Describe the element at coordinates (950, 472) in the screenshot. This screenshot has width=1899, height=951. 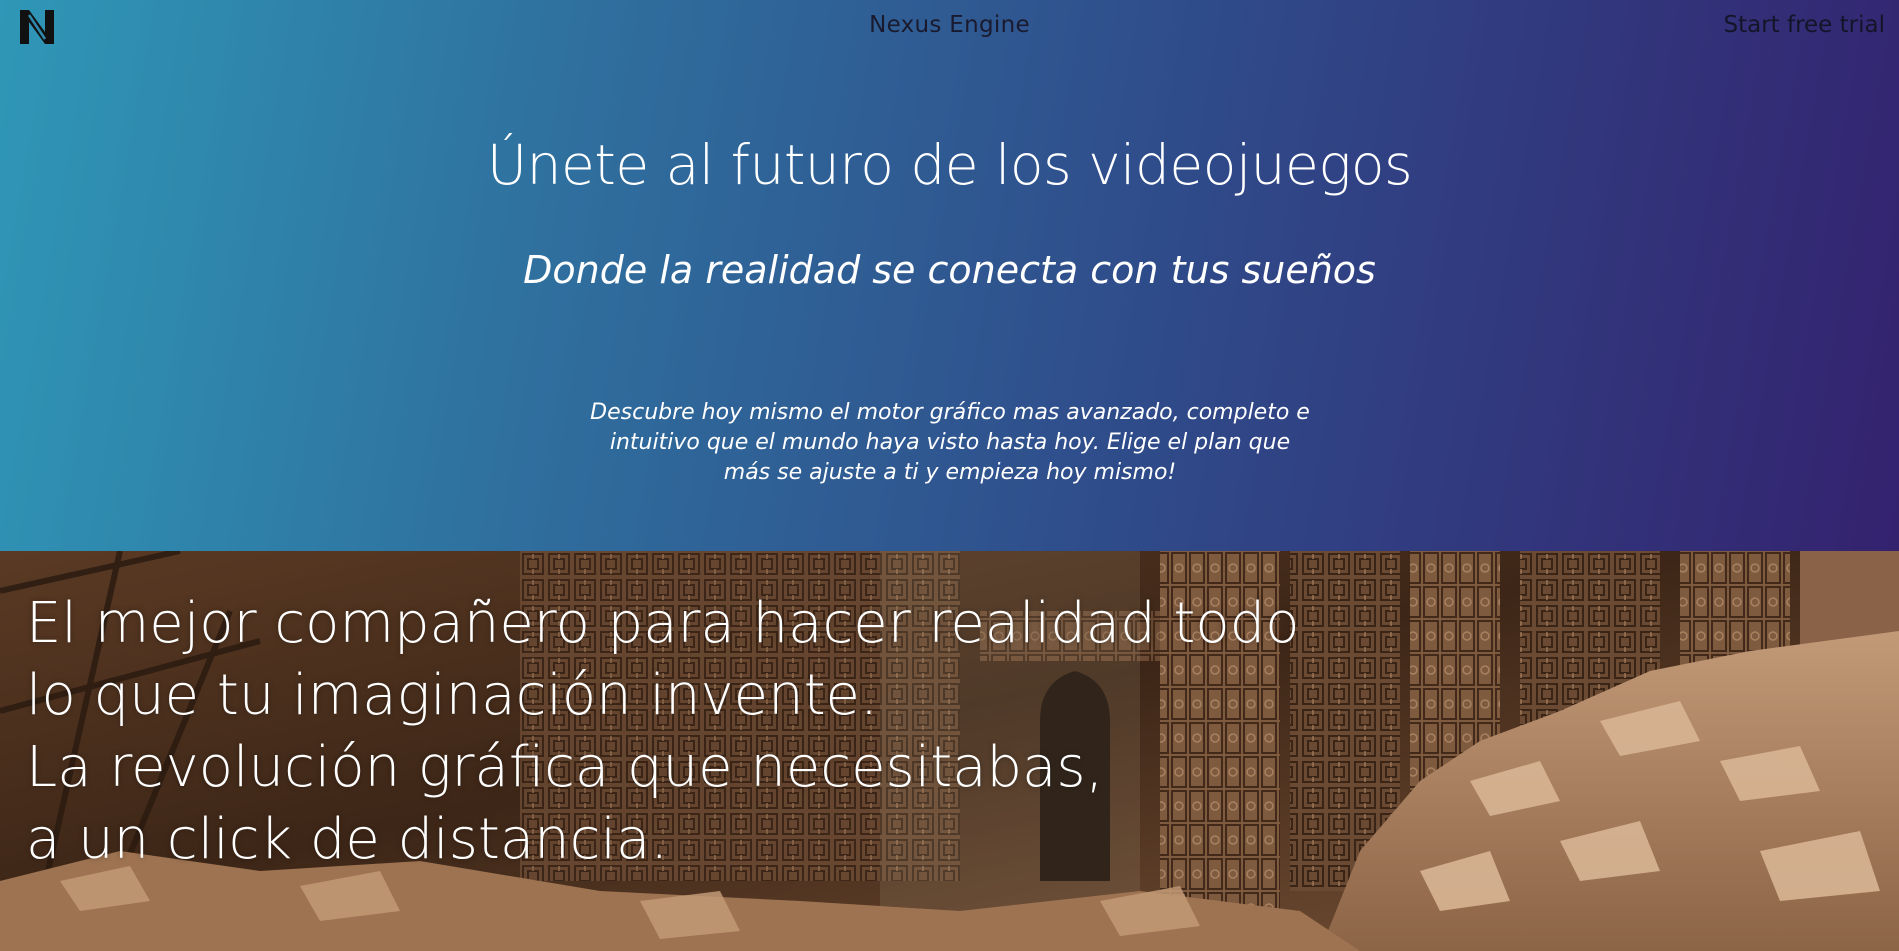
I see `hero-description-line: más se ajuste a ti y empieza hoy mismo!` at that location.